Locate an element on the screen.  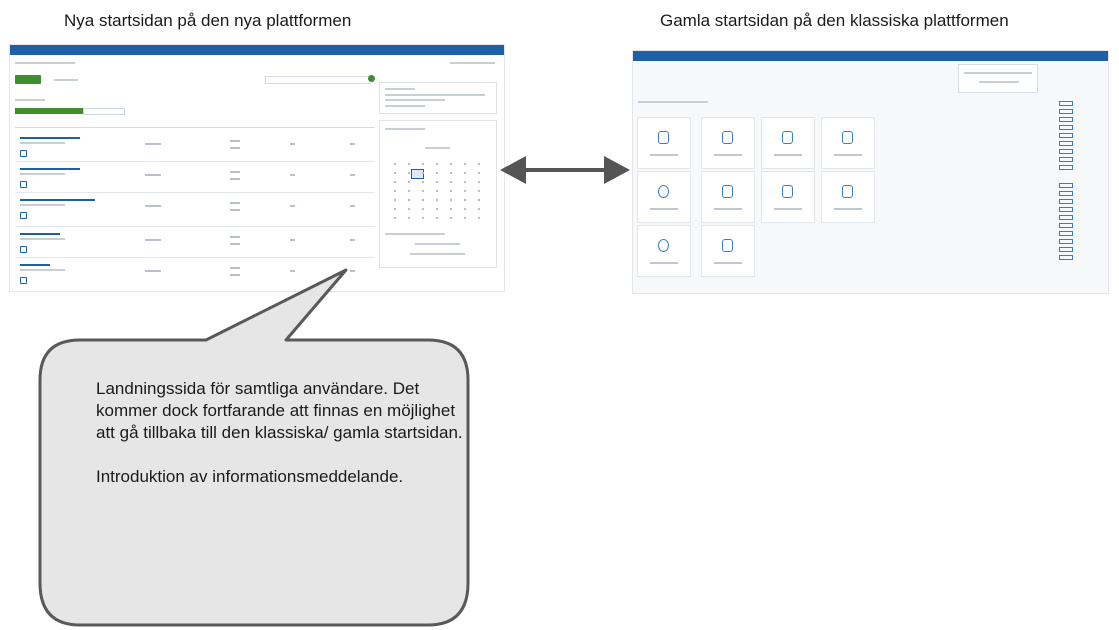
old-startpage-side-list is located at coordinates (1079, 182).